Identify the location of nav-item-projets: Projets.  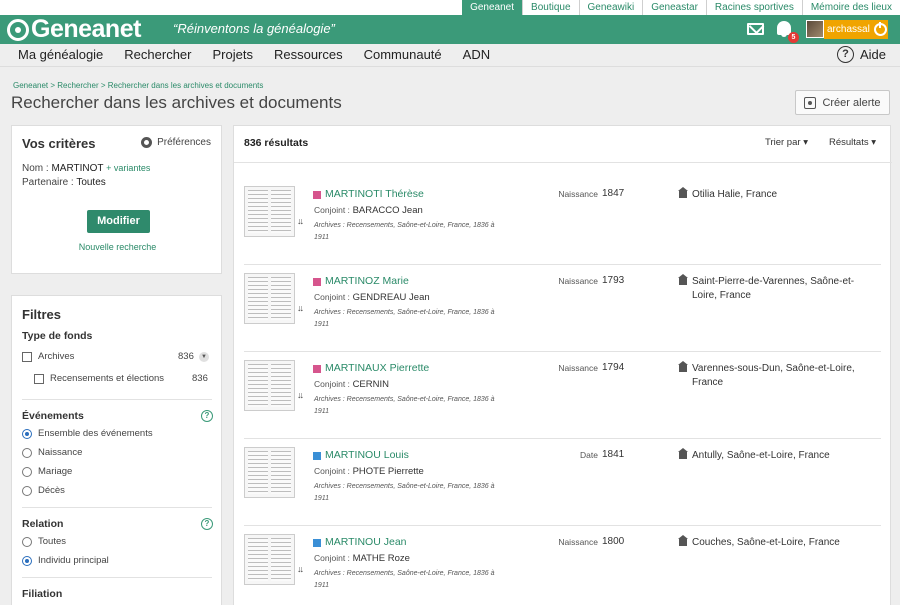
(233, 54).